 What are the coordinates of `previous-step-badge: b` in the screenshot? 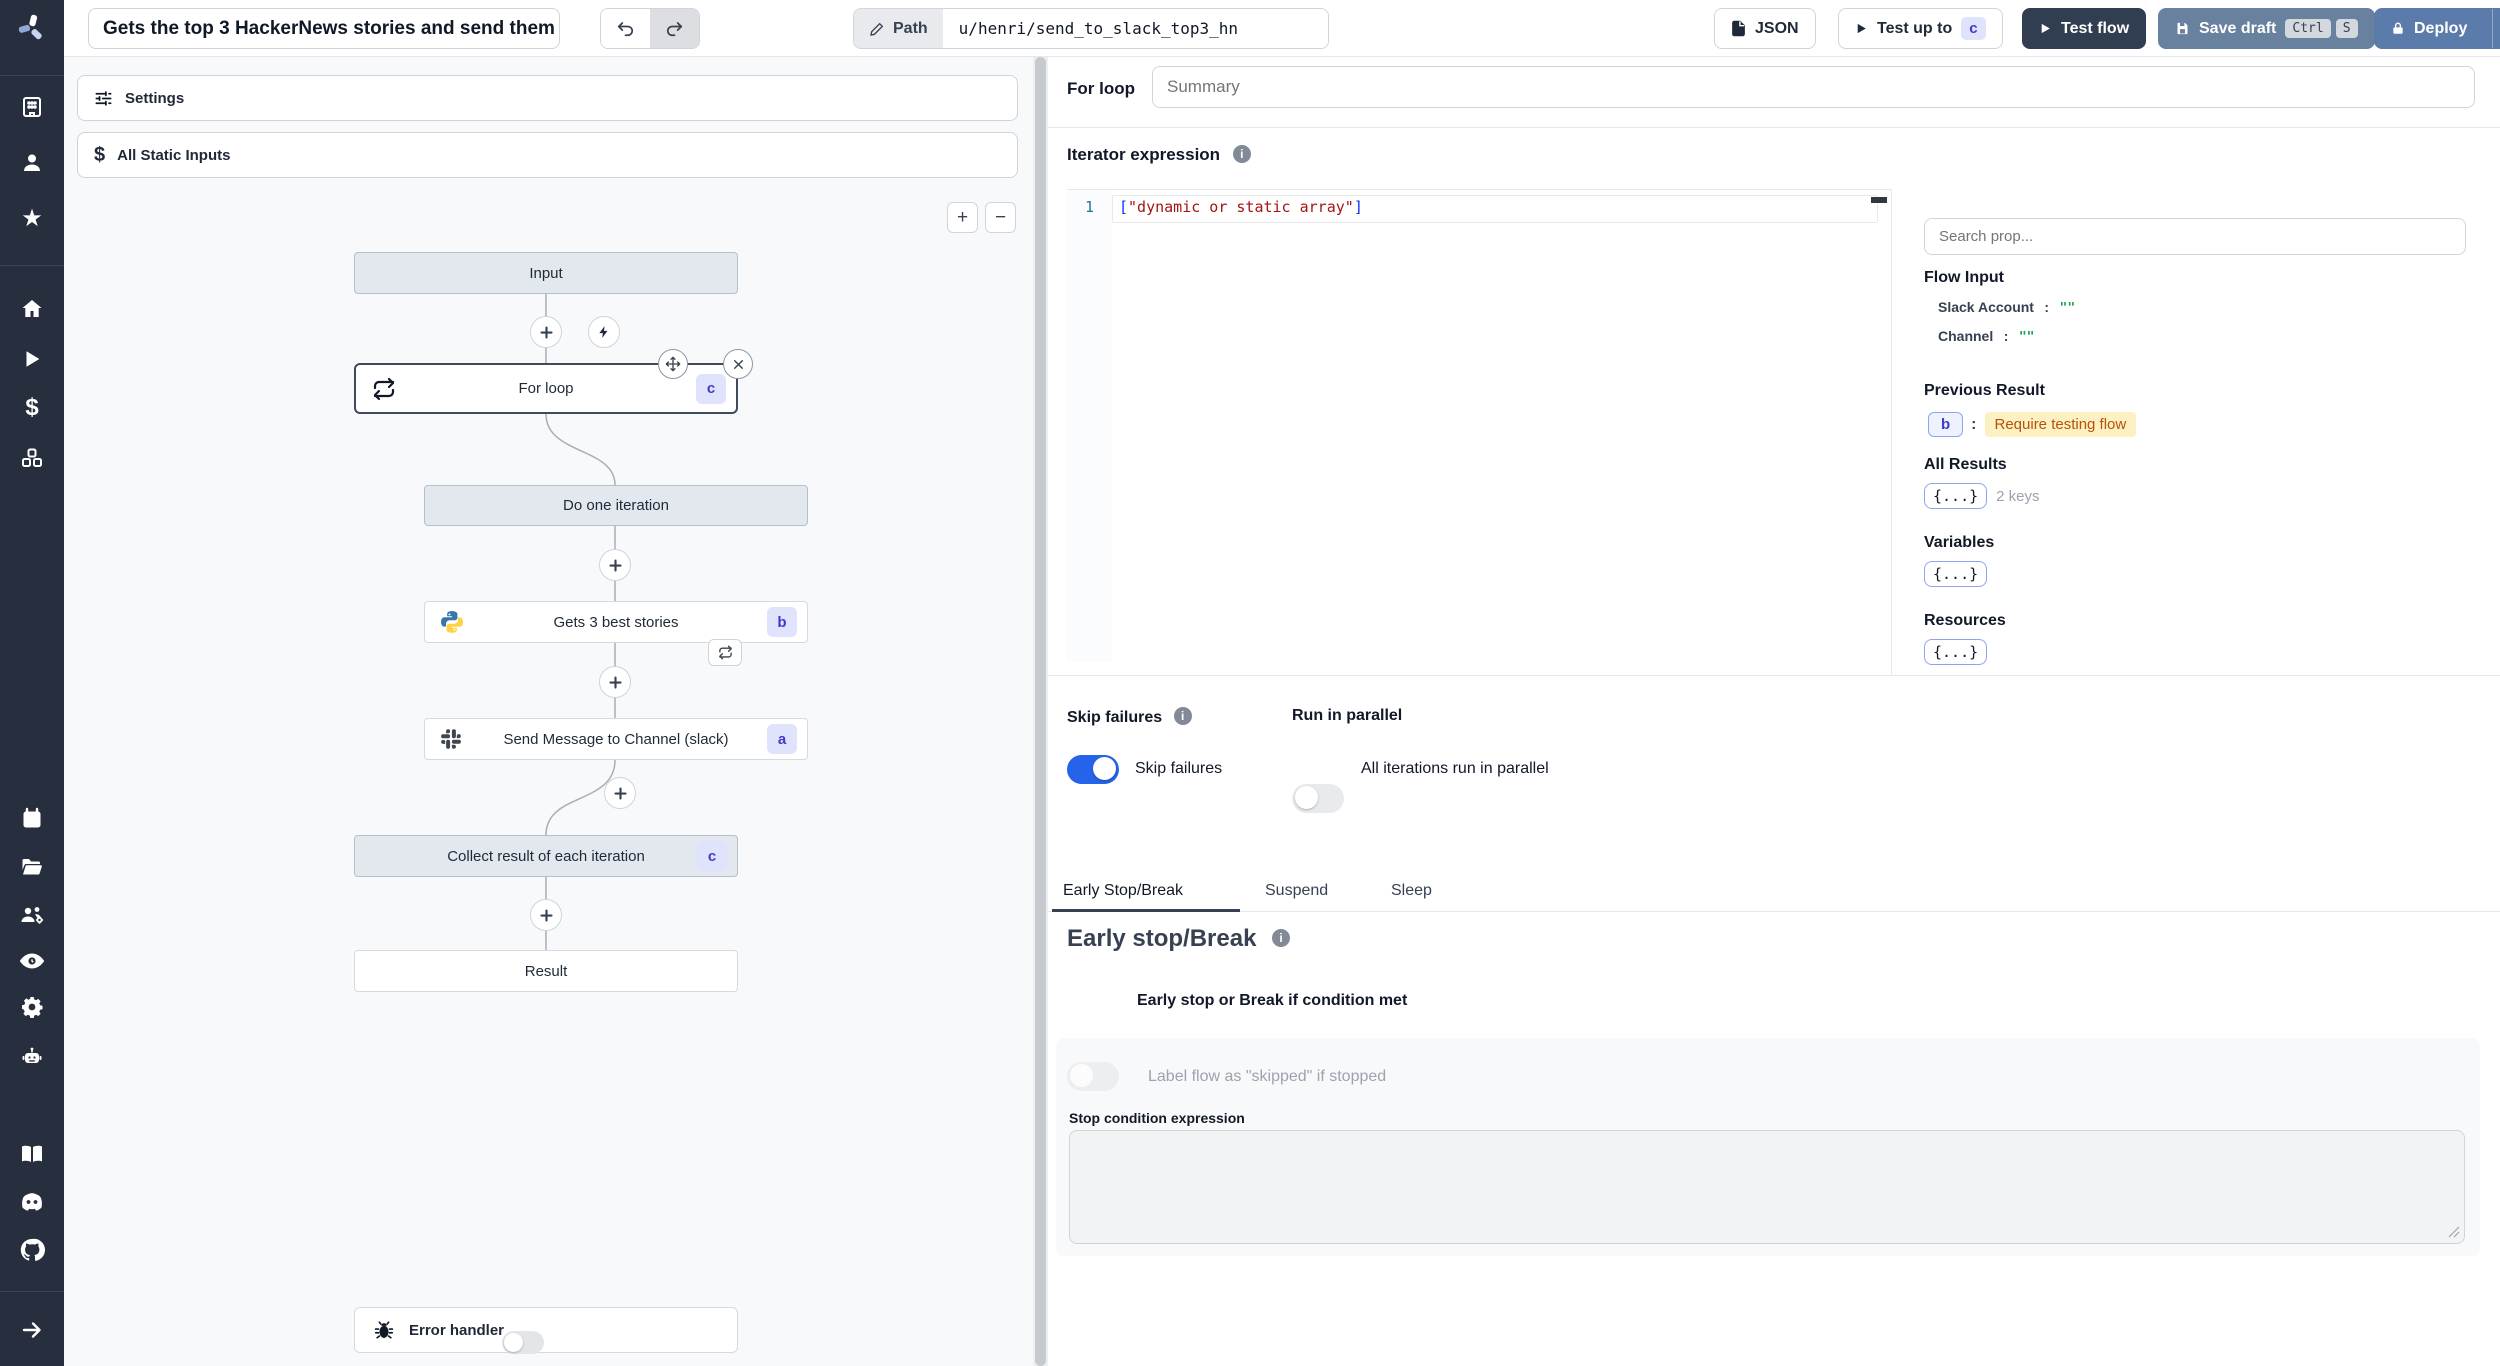 It's located at (1946, 424).